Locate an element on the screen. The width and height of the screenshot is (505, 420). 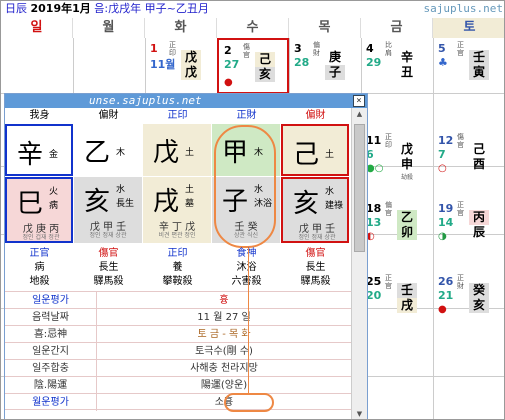
scroll-thumb is located at coordinates (359, 188).